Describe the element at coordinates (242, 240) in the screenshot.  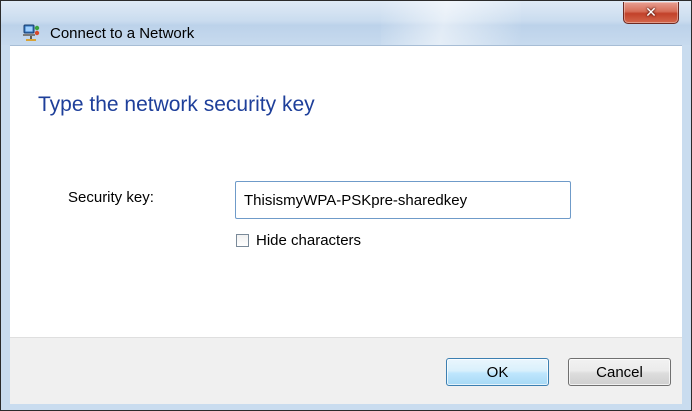
I see `hide-characters-checkbox` at that location.